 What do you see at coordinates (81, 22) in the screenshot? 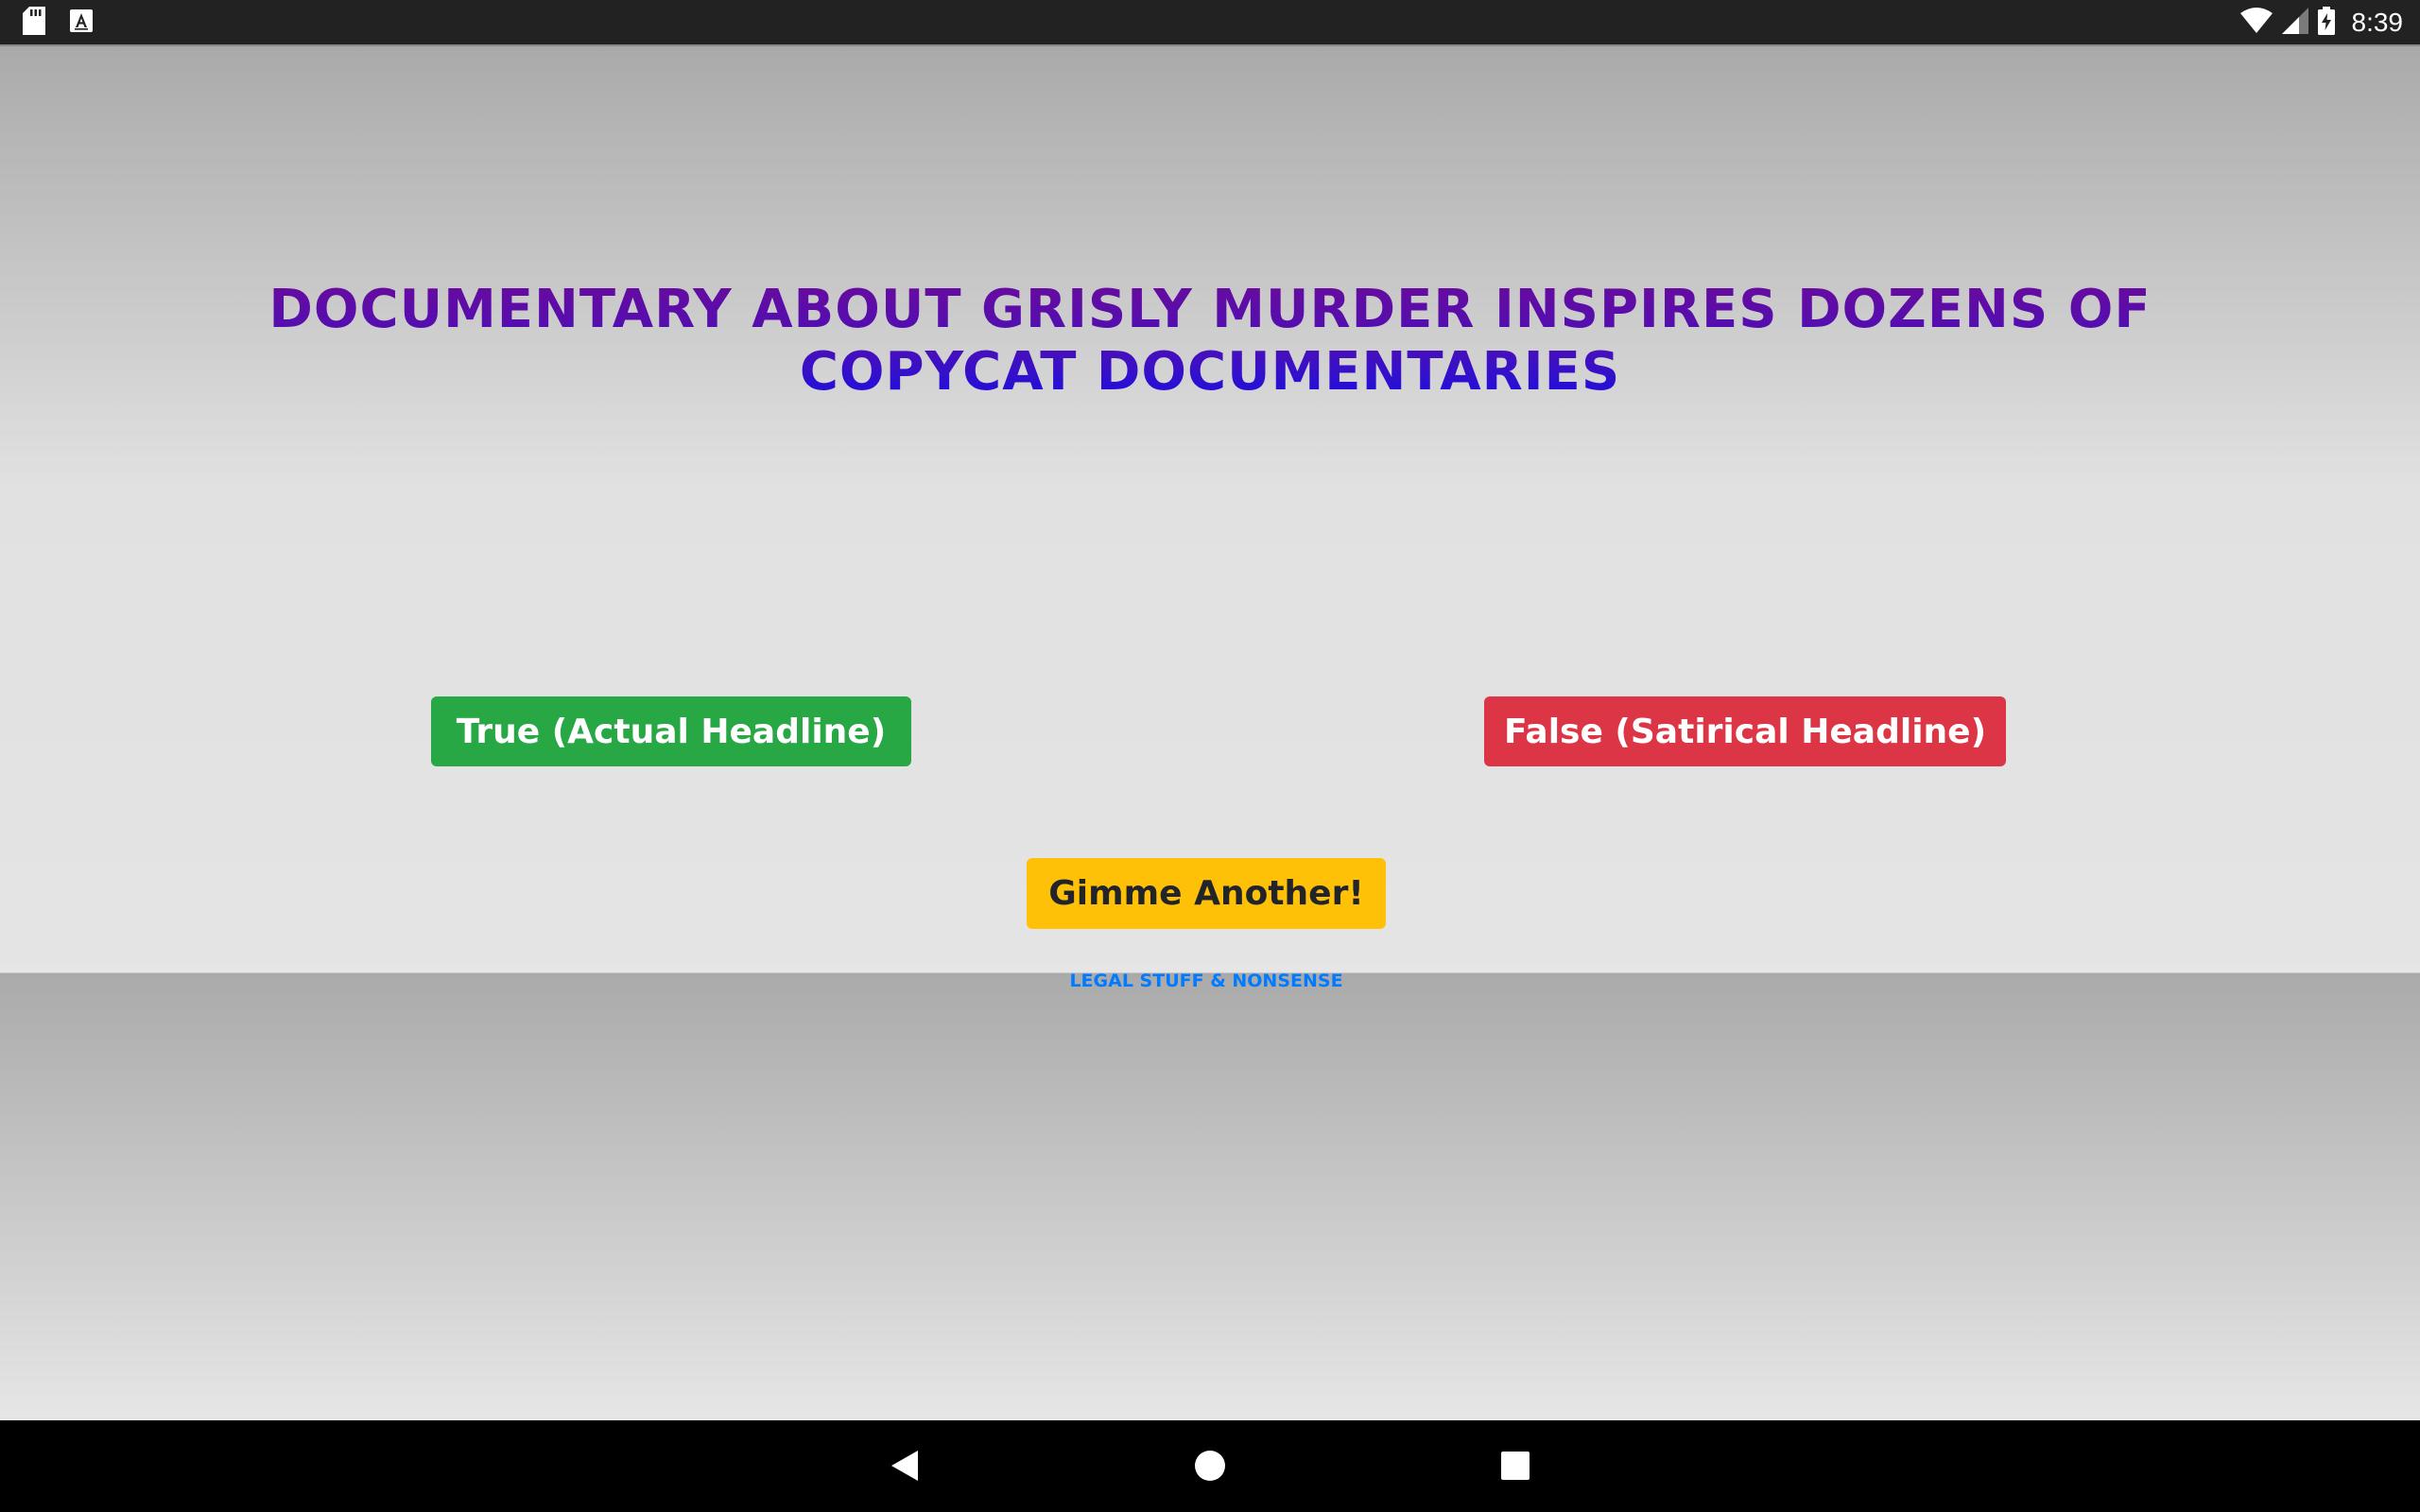
I see `text-a-icon` at bounding box center [81, 22].